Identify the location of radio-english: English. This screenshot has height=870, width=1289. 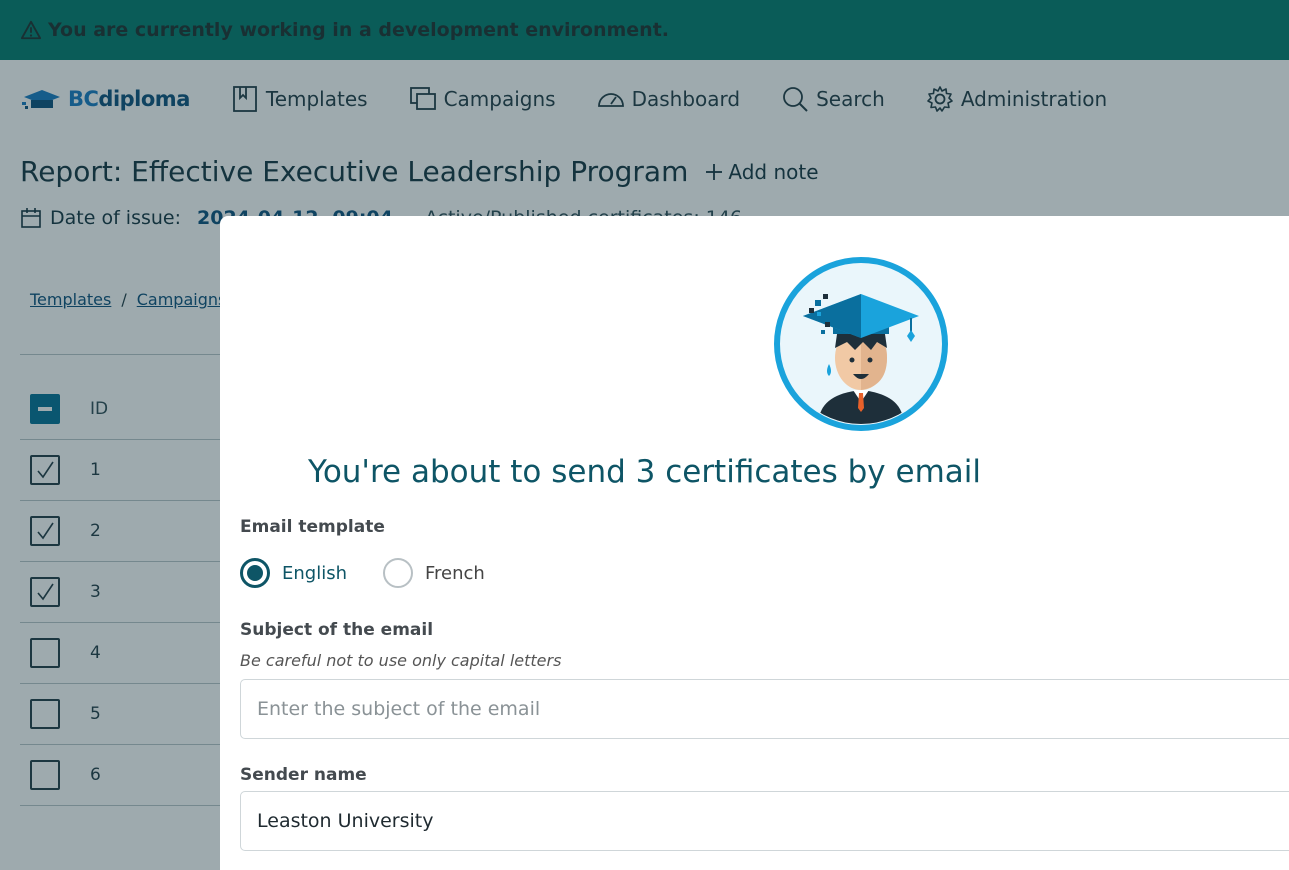
(293, 573).